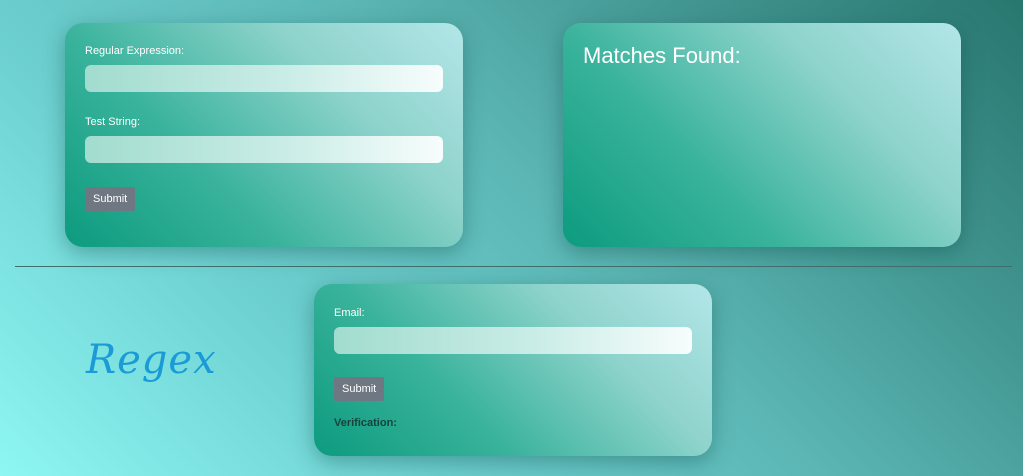 The width and height of the screenshot is (1023, 476). Describe the element at coordinates (264, 78) in the screenshot. I see `regex-input` at that location.